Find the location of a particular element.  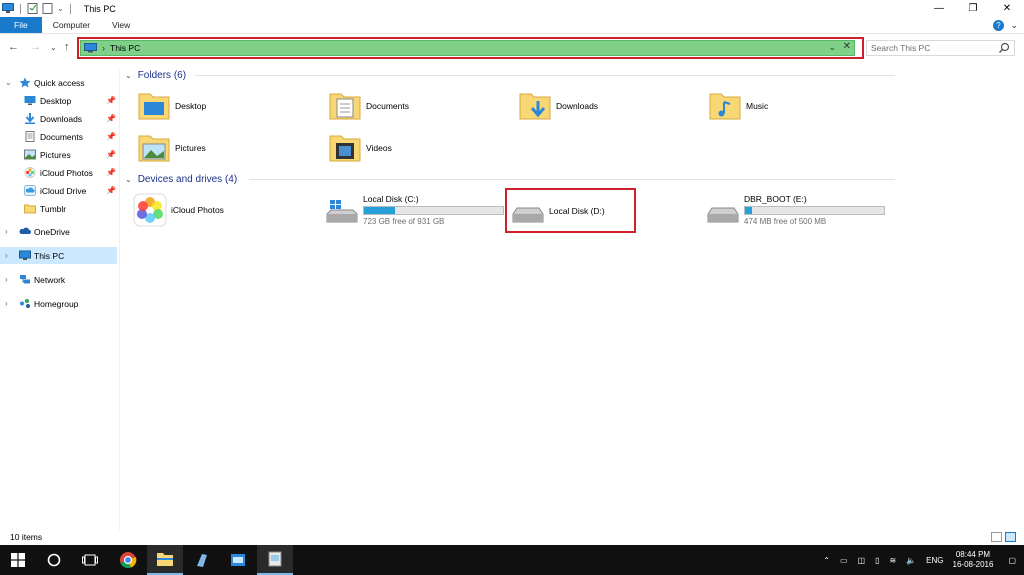

tab-file: File is located at coordinates (21, 25).